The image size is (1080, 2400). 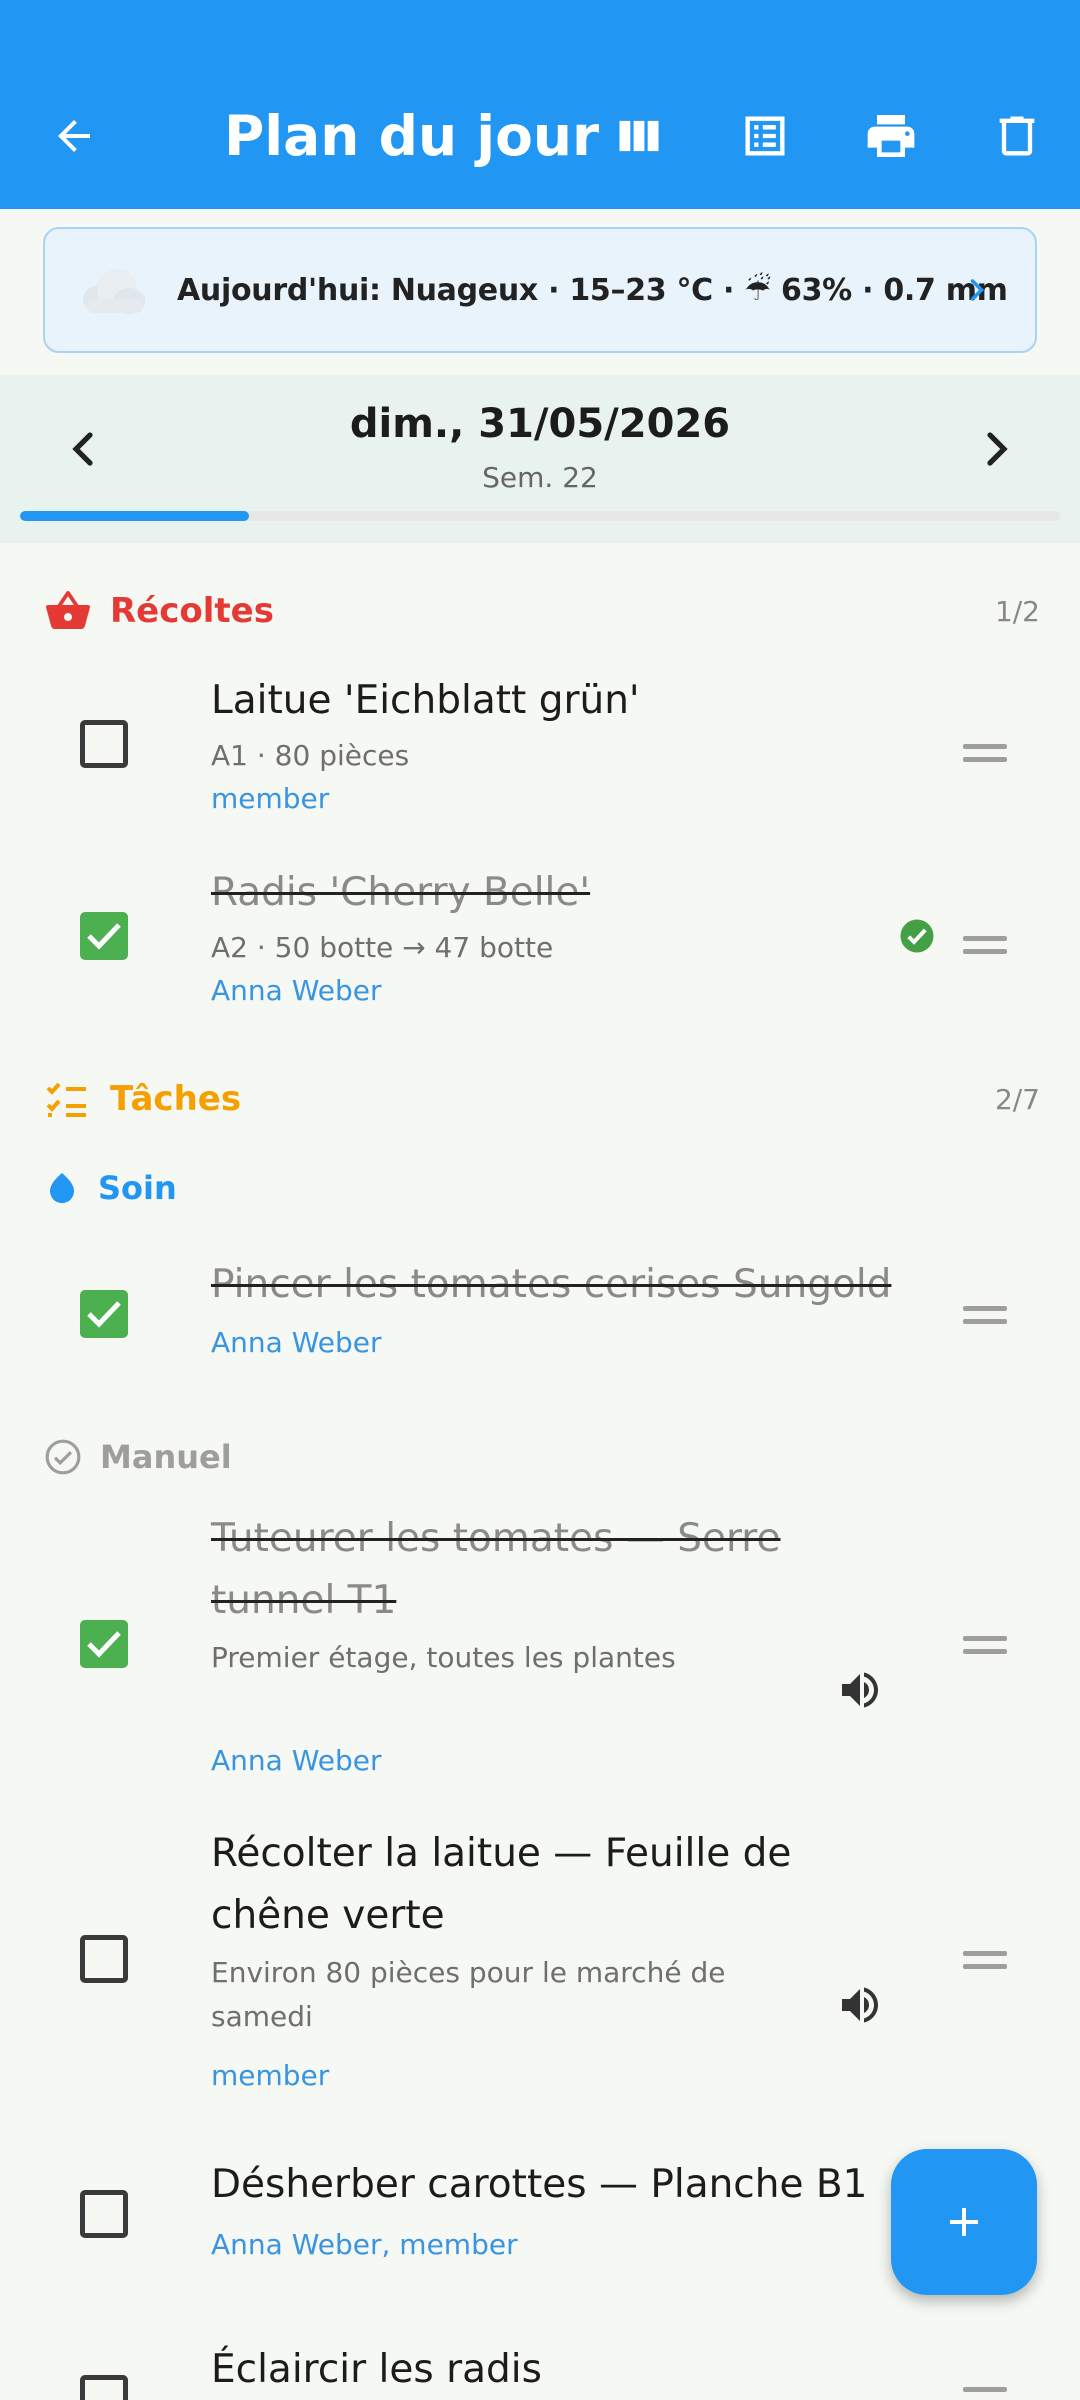 What do you see at coordinates (68, 610) in the screenshot?
I see `basket-icon` at bounding box center [68, 610].